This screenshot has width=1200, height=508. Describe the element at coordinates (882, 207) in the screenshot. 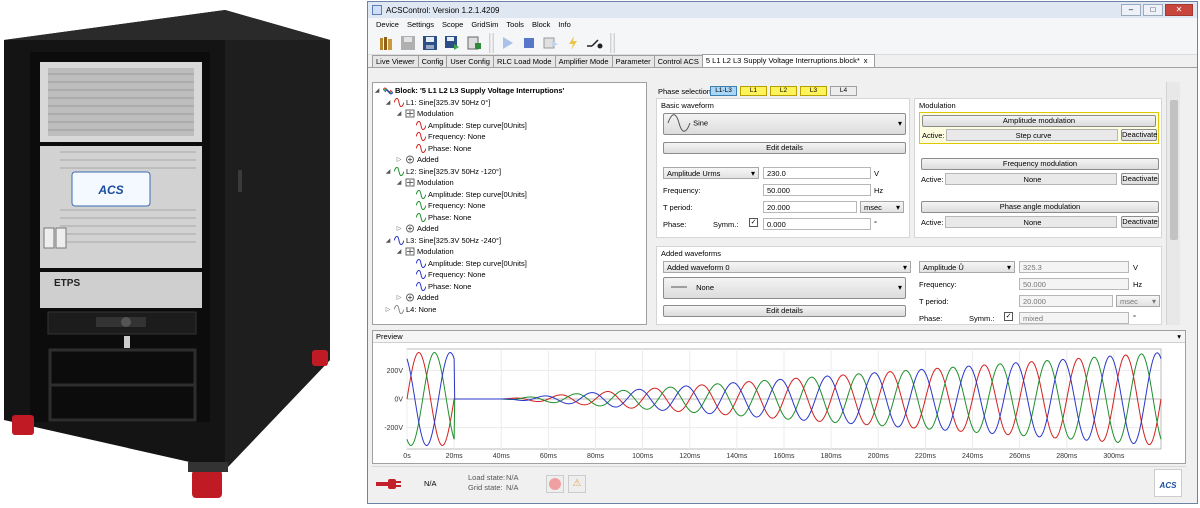

I see `tperiod-unit-select: msec` at that location.